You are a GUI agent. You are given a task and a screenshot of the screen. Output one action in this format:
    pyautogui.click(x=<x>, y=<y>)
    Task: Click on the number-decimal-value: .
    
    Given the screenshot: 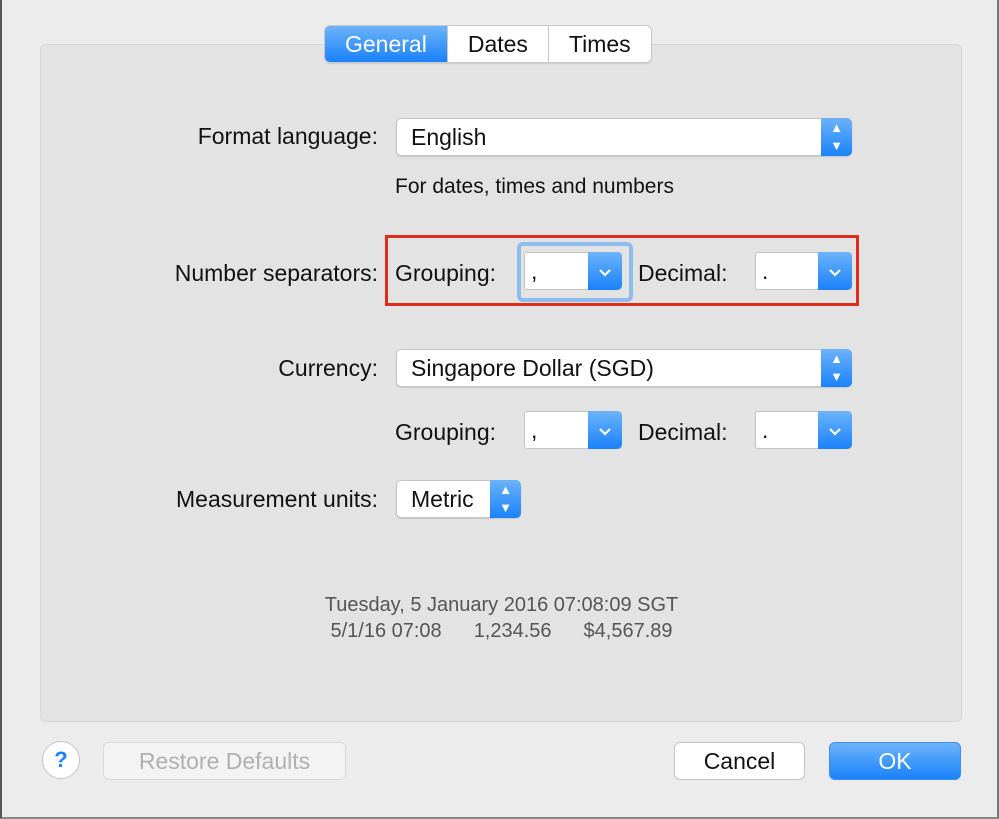 What is the action you would take?
    pyautogui.click(x=765, y=271)
    